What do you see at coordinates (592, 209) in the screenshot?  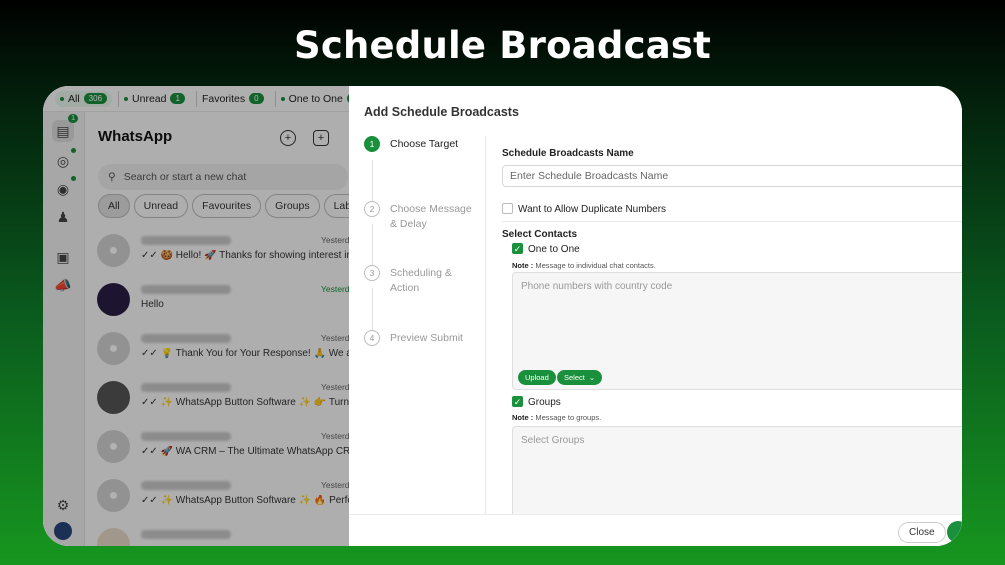 I see `allow-duplicates-label: Want to Allow Duplicate Numbers` at bounding box center [592, 209].